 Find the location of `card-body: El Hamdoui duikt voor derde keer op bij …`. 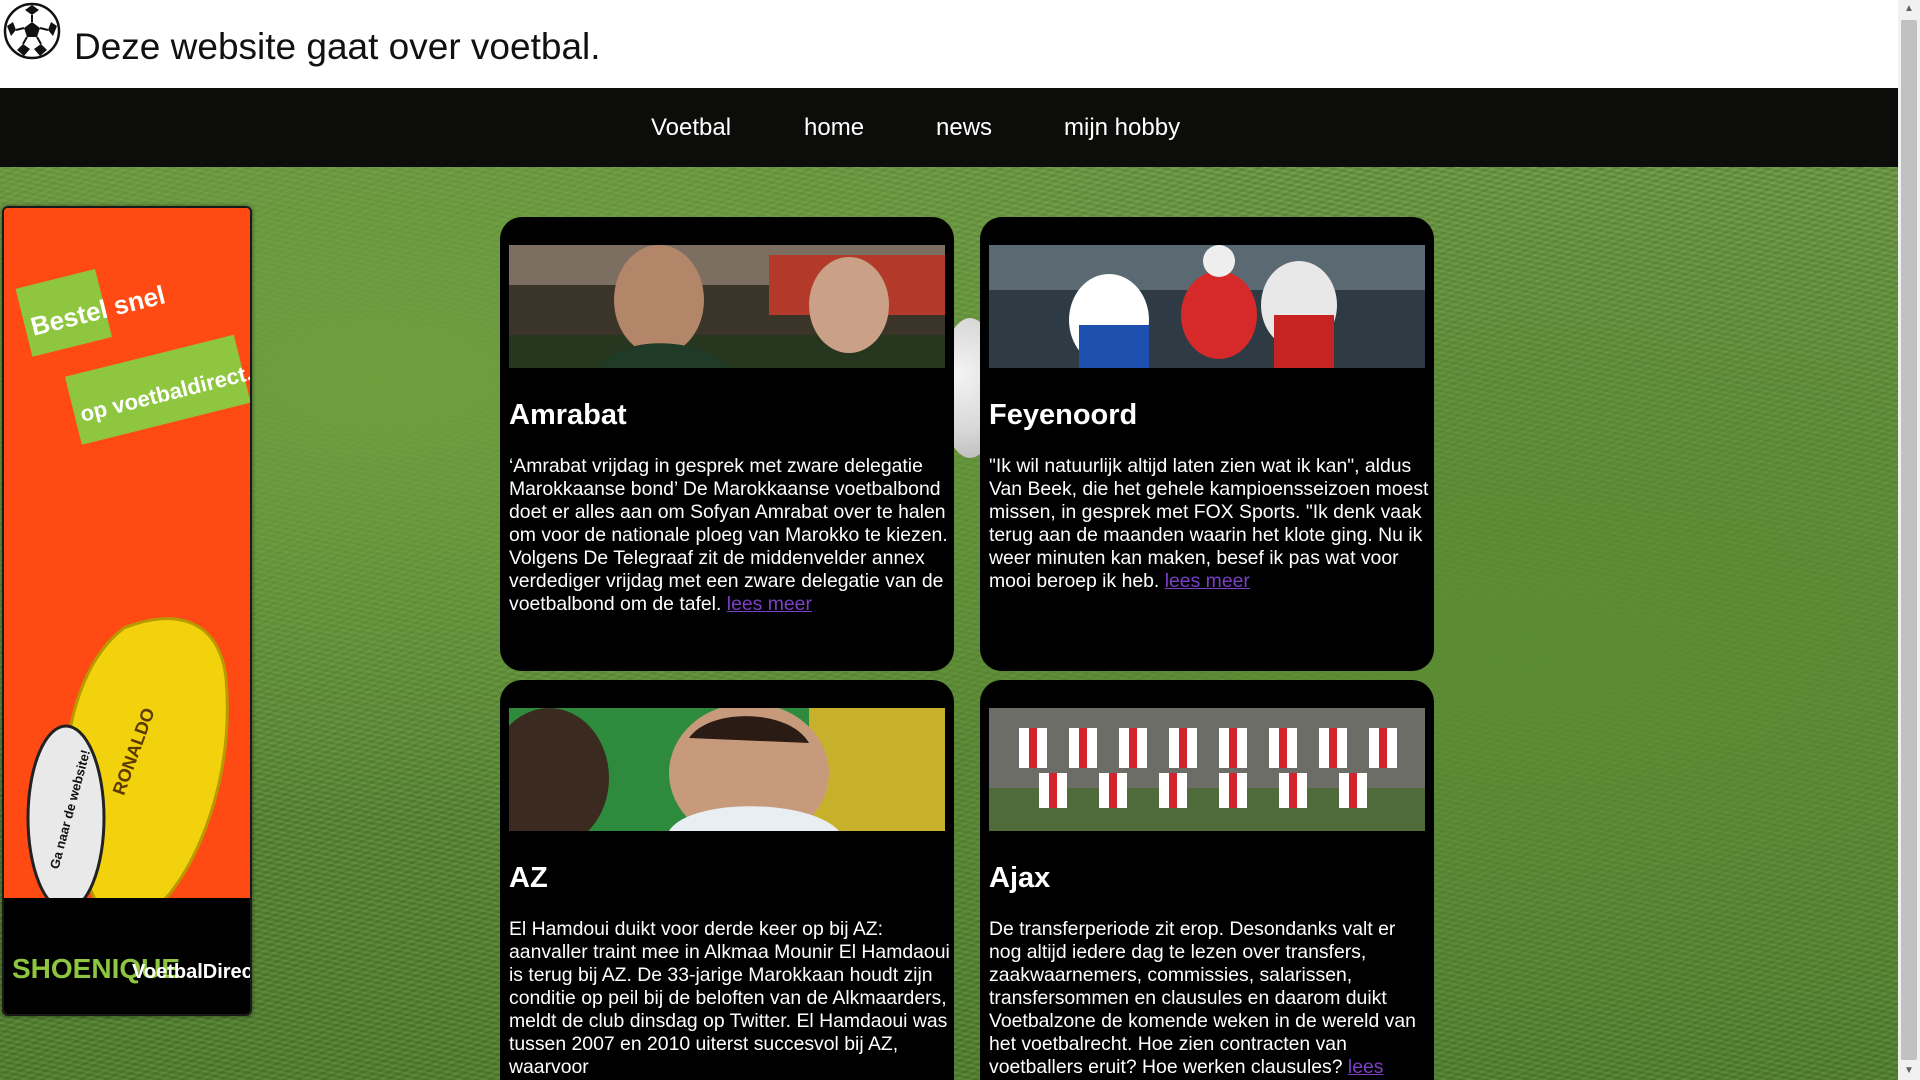

card-body: El Hamdoui duikt voor derde keer op bij … is located at coordinates (729, 998).